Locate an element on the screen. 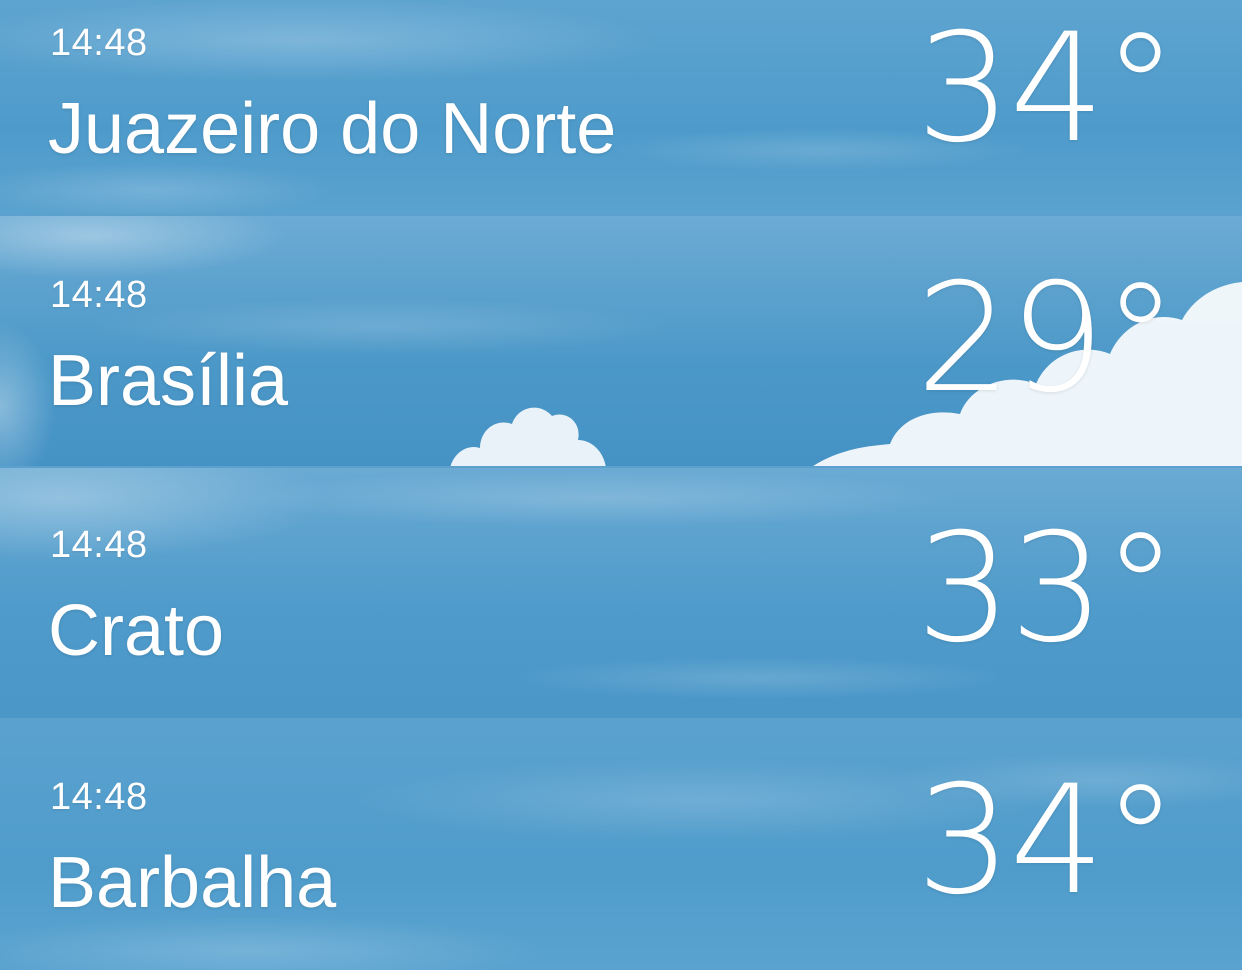 The image size is (1242, 970). location-city-name: Juazeiro do Norte is located at coordinates (332, 129).